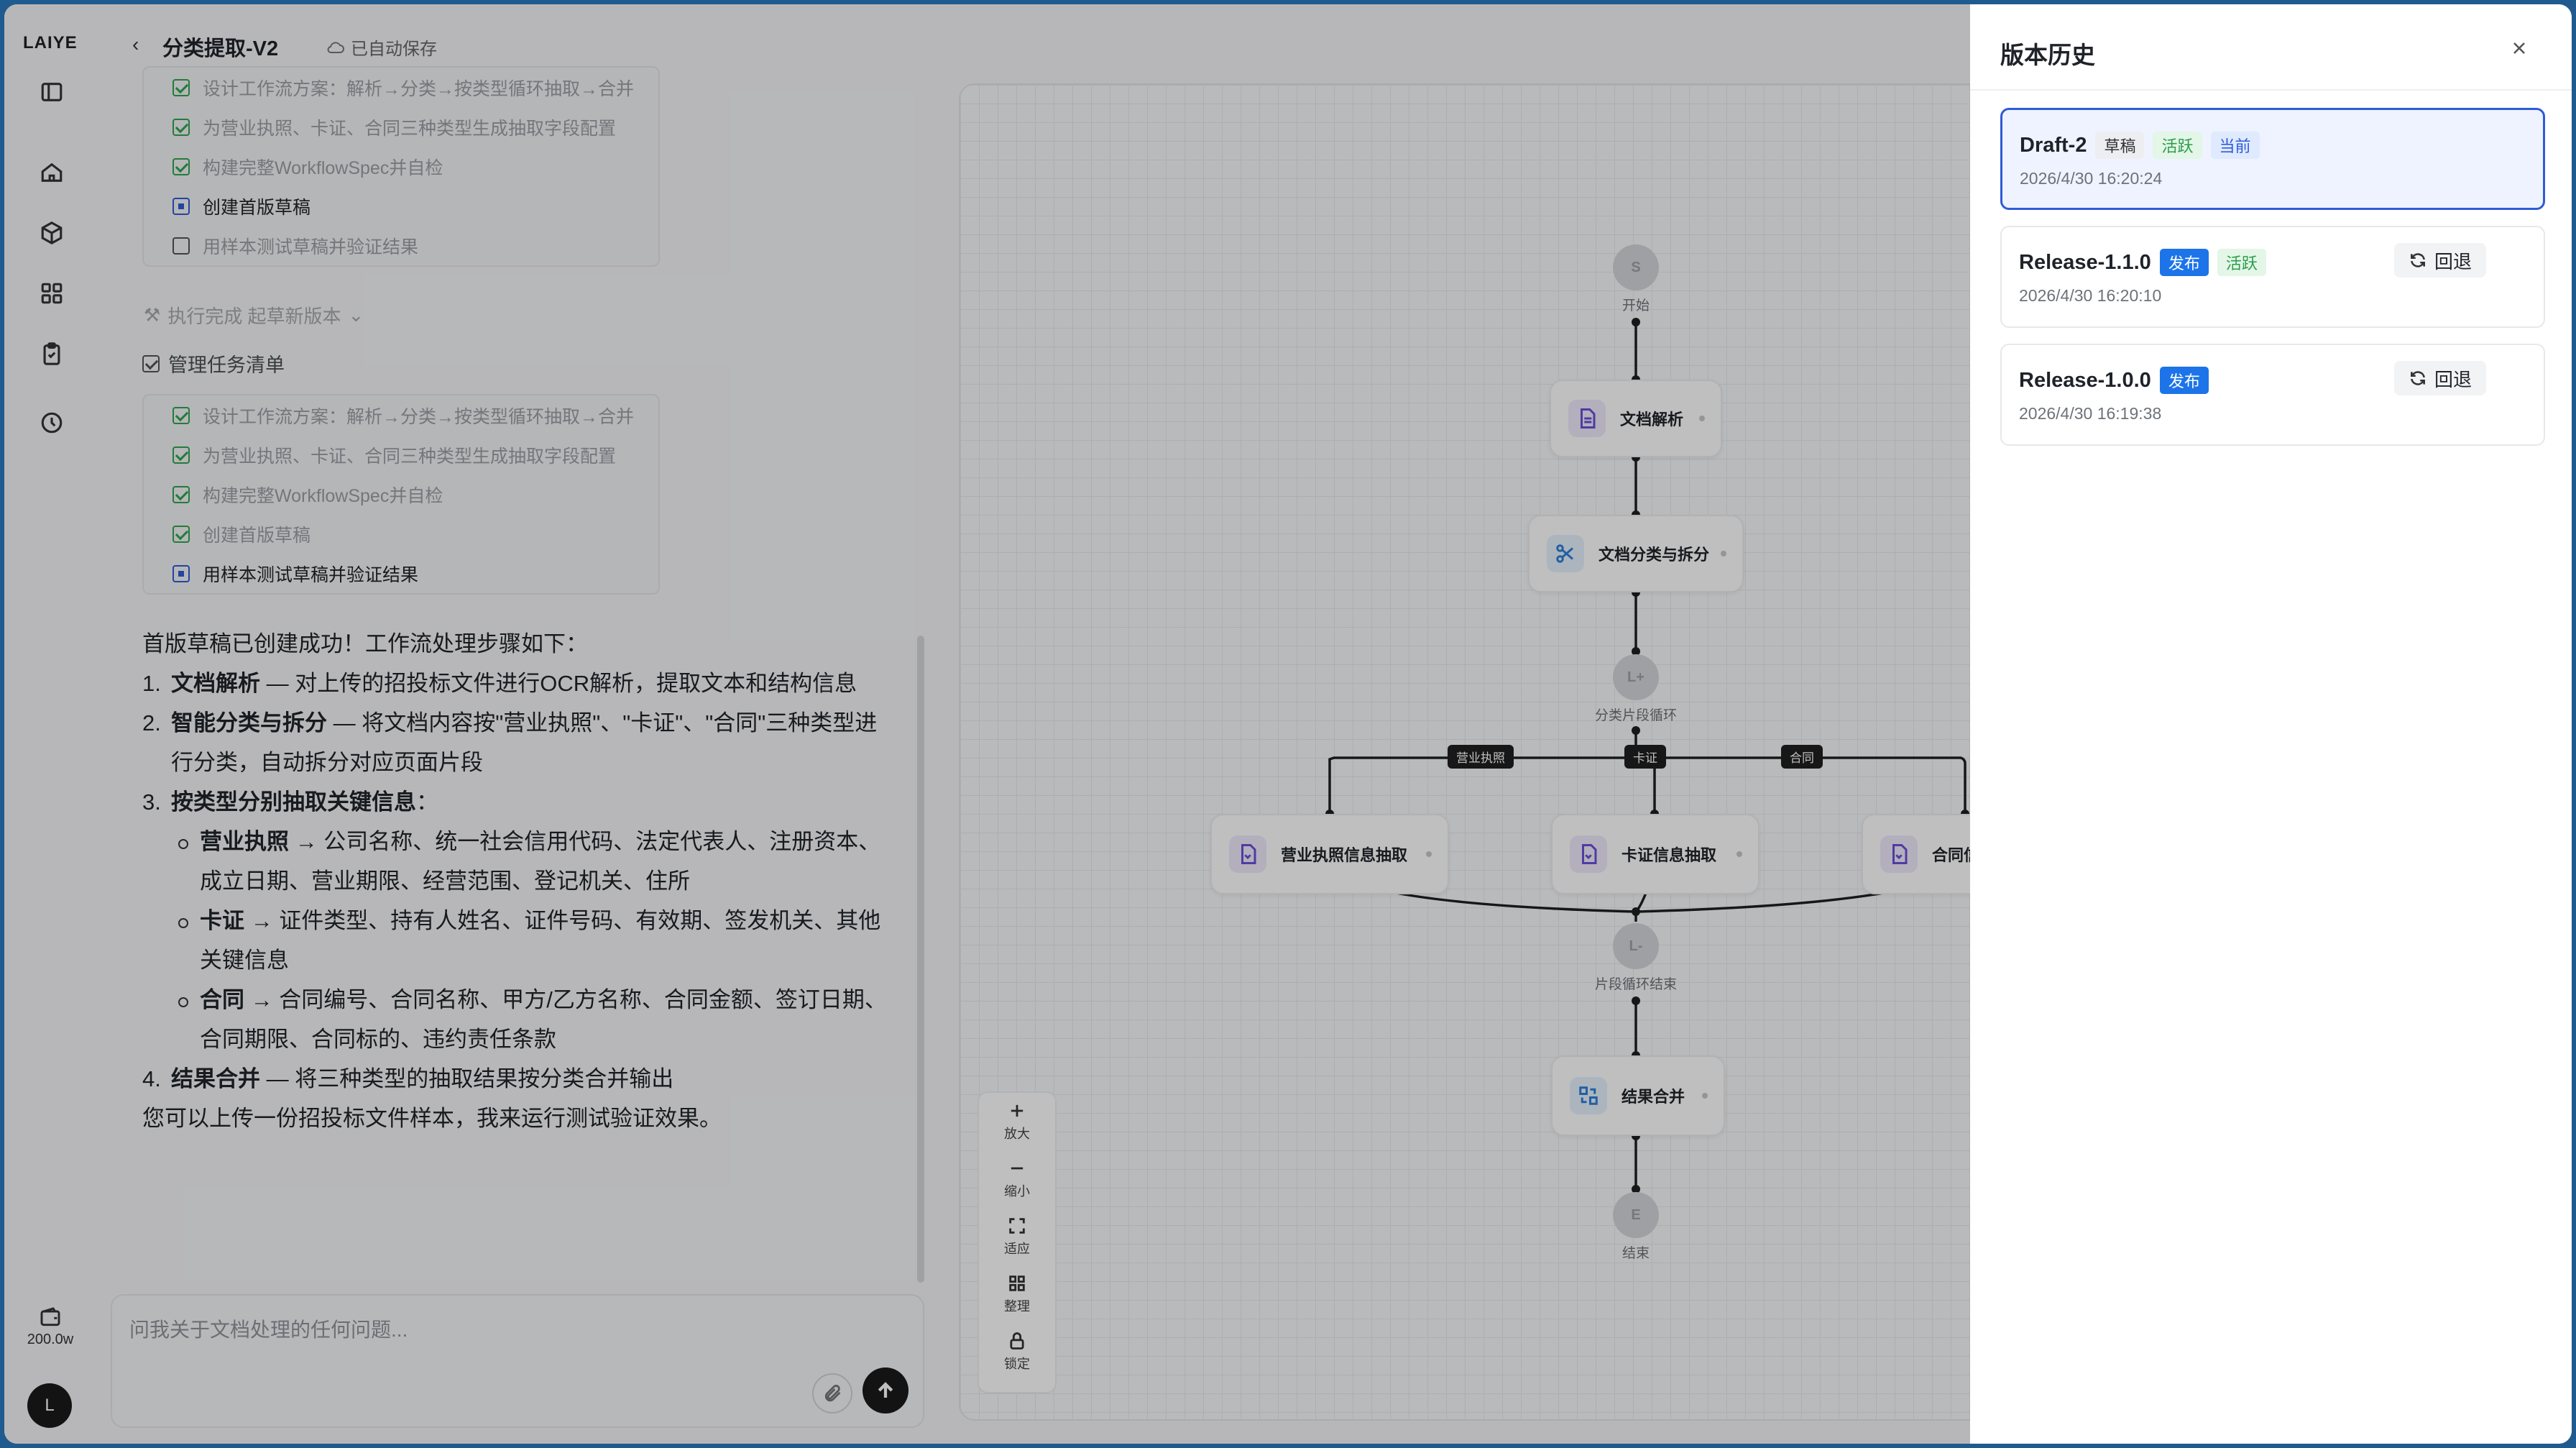 The height and width of the screenshot is (1448, 2576). Describe the element at coordinates (2085, 262) in the screenshot. I see `version-name: Release-1.1.0` at that location.